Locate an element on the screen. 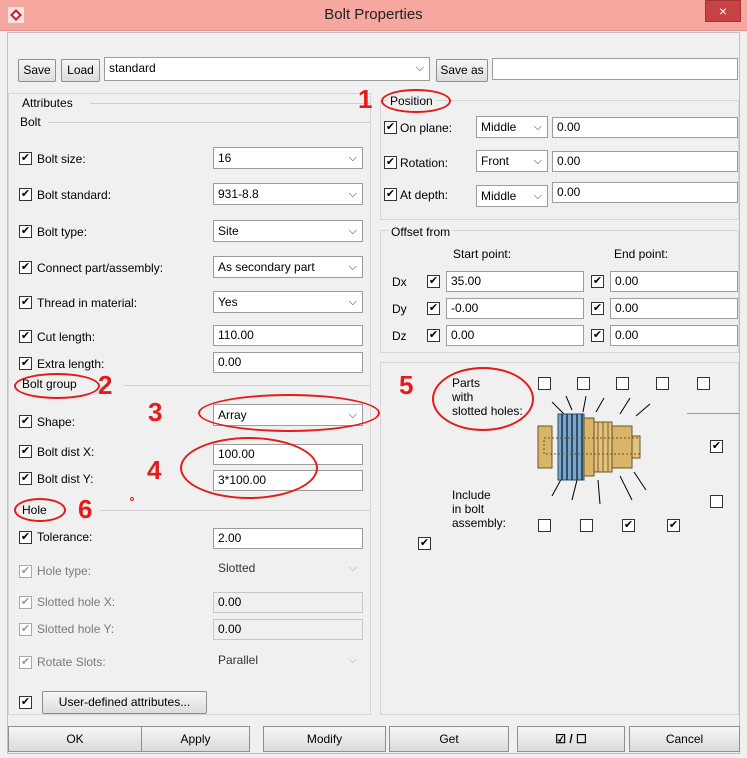  bolt-dist-x-label: Bolt dist X: is located at coordinates (66, 452).